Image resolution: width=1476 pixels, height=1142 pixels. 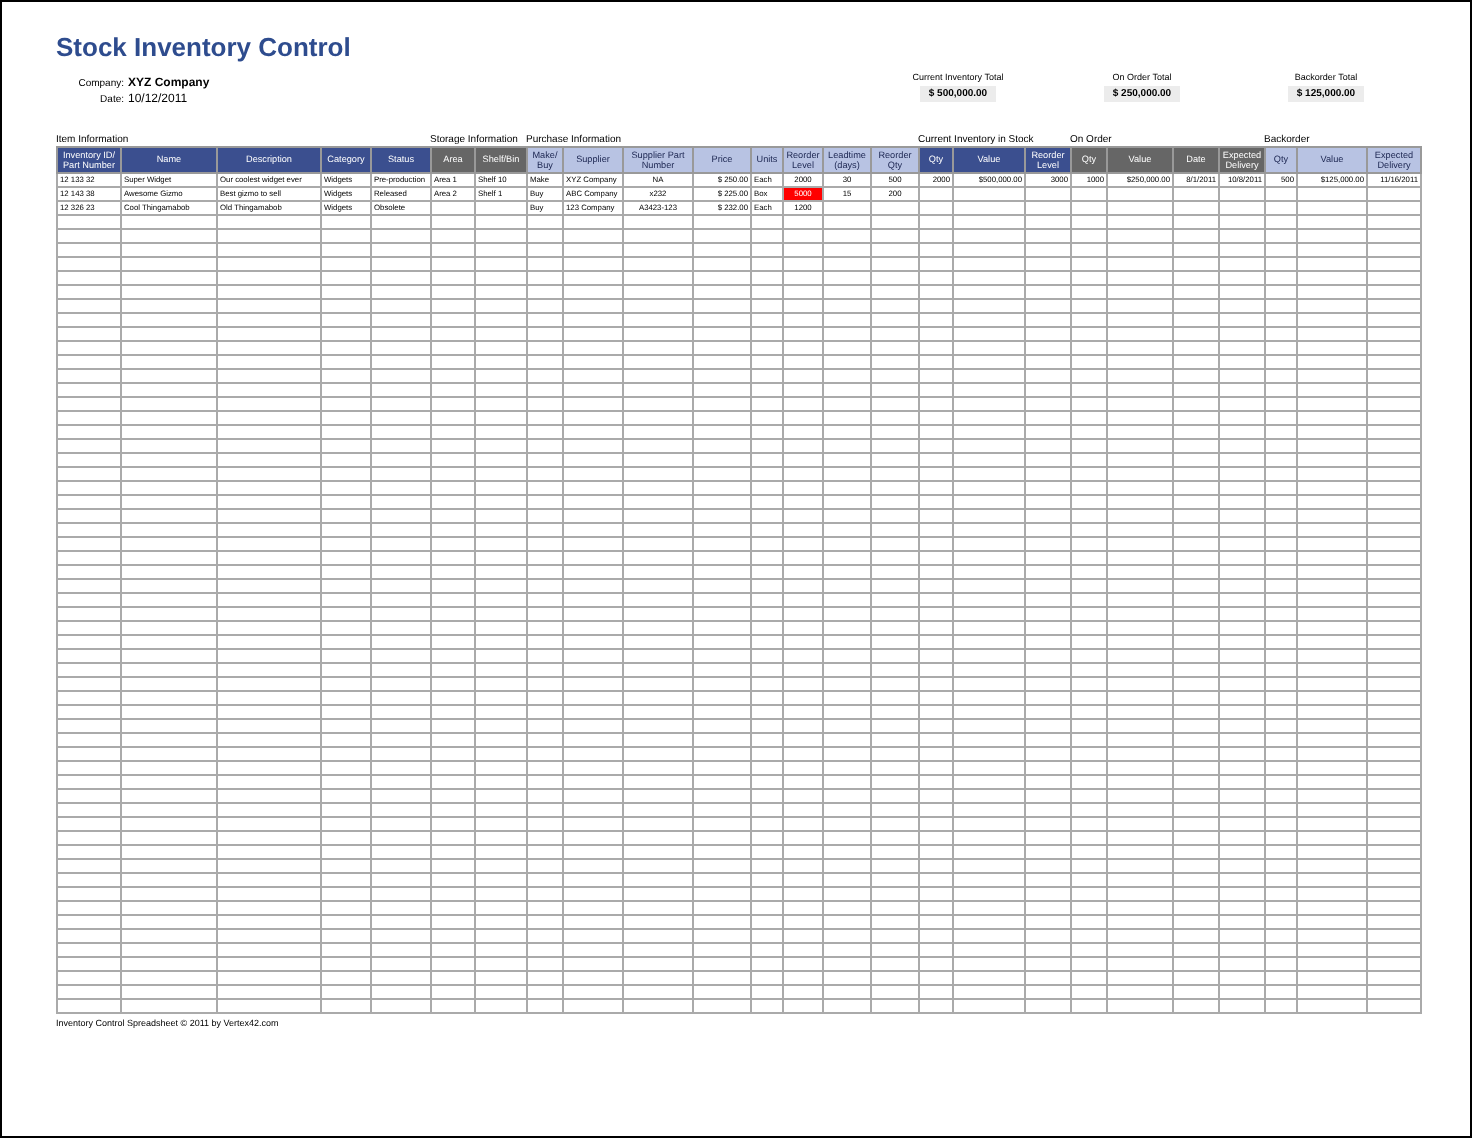 I want to click on sheet-title: Stock Inventory Control, so click(x=203, y=47).